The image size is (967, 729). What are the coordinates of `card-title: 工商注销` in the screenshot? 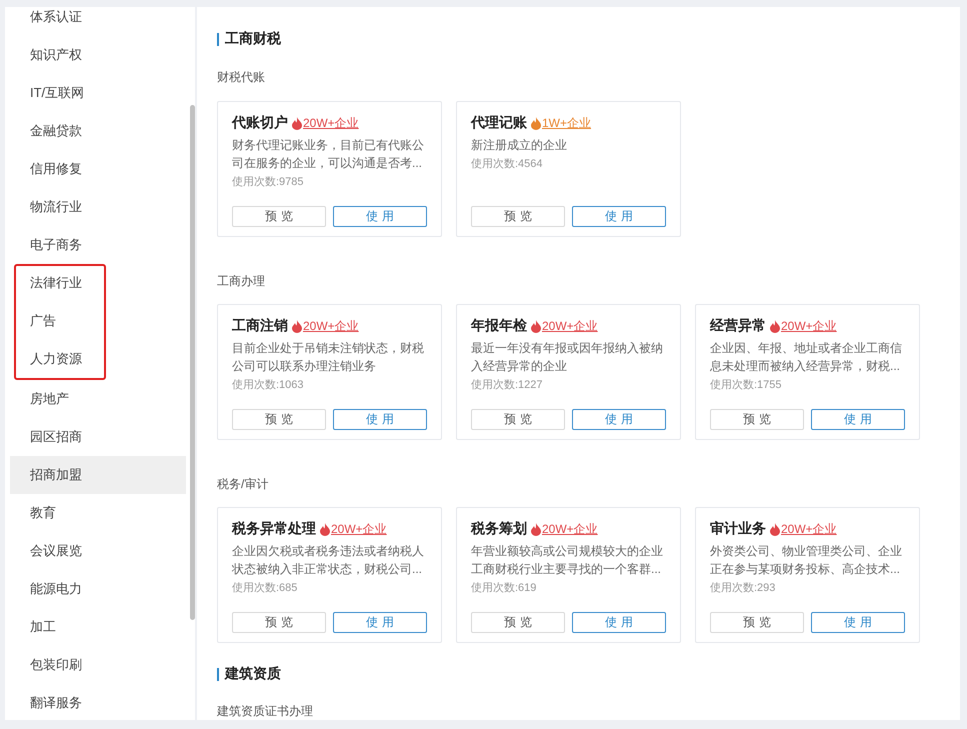 It's located at (260, 326).